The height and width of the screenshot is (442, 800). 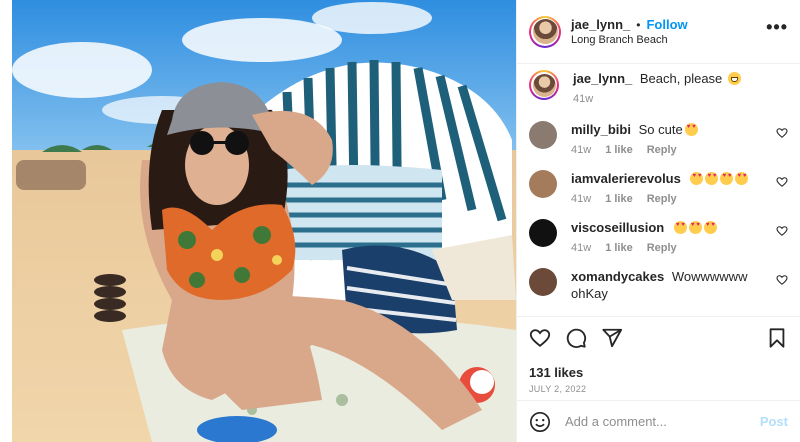 What do you see at coordinates (612, 338) in the screenshot?
I see `paper-plane-icon` at bounding box center [612, 338].